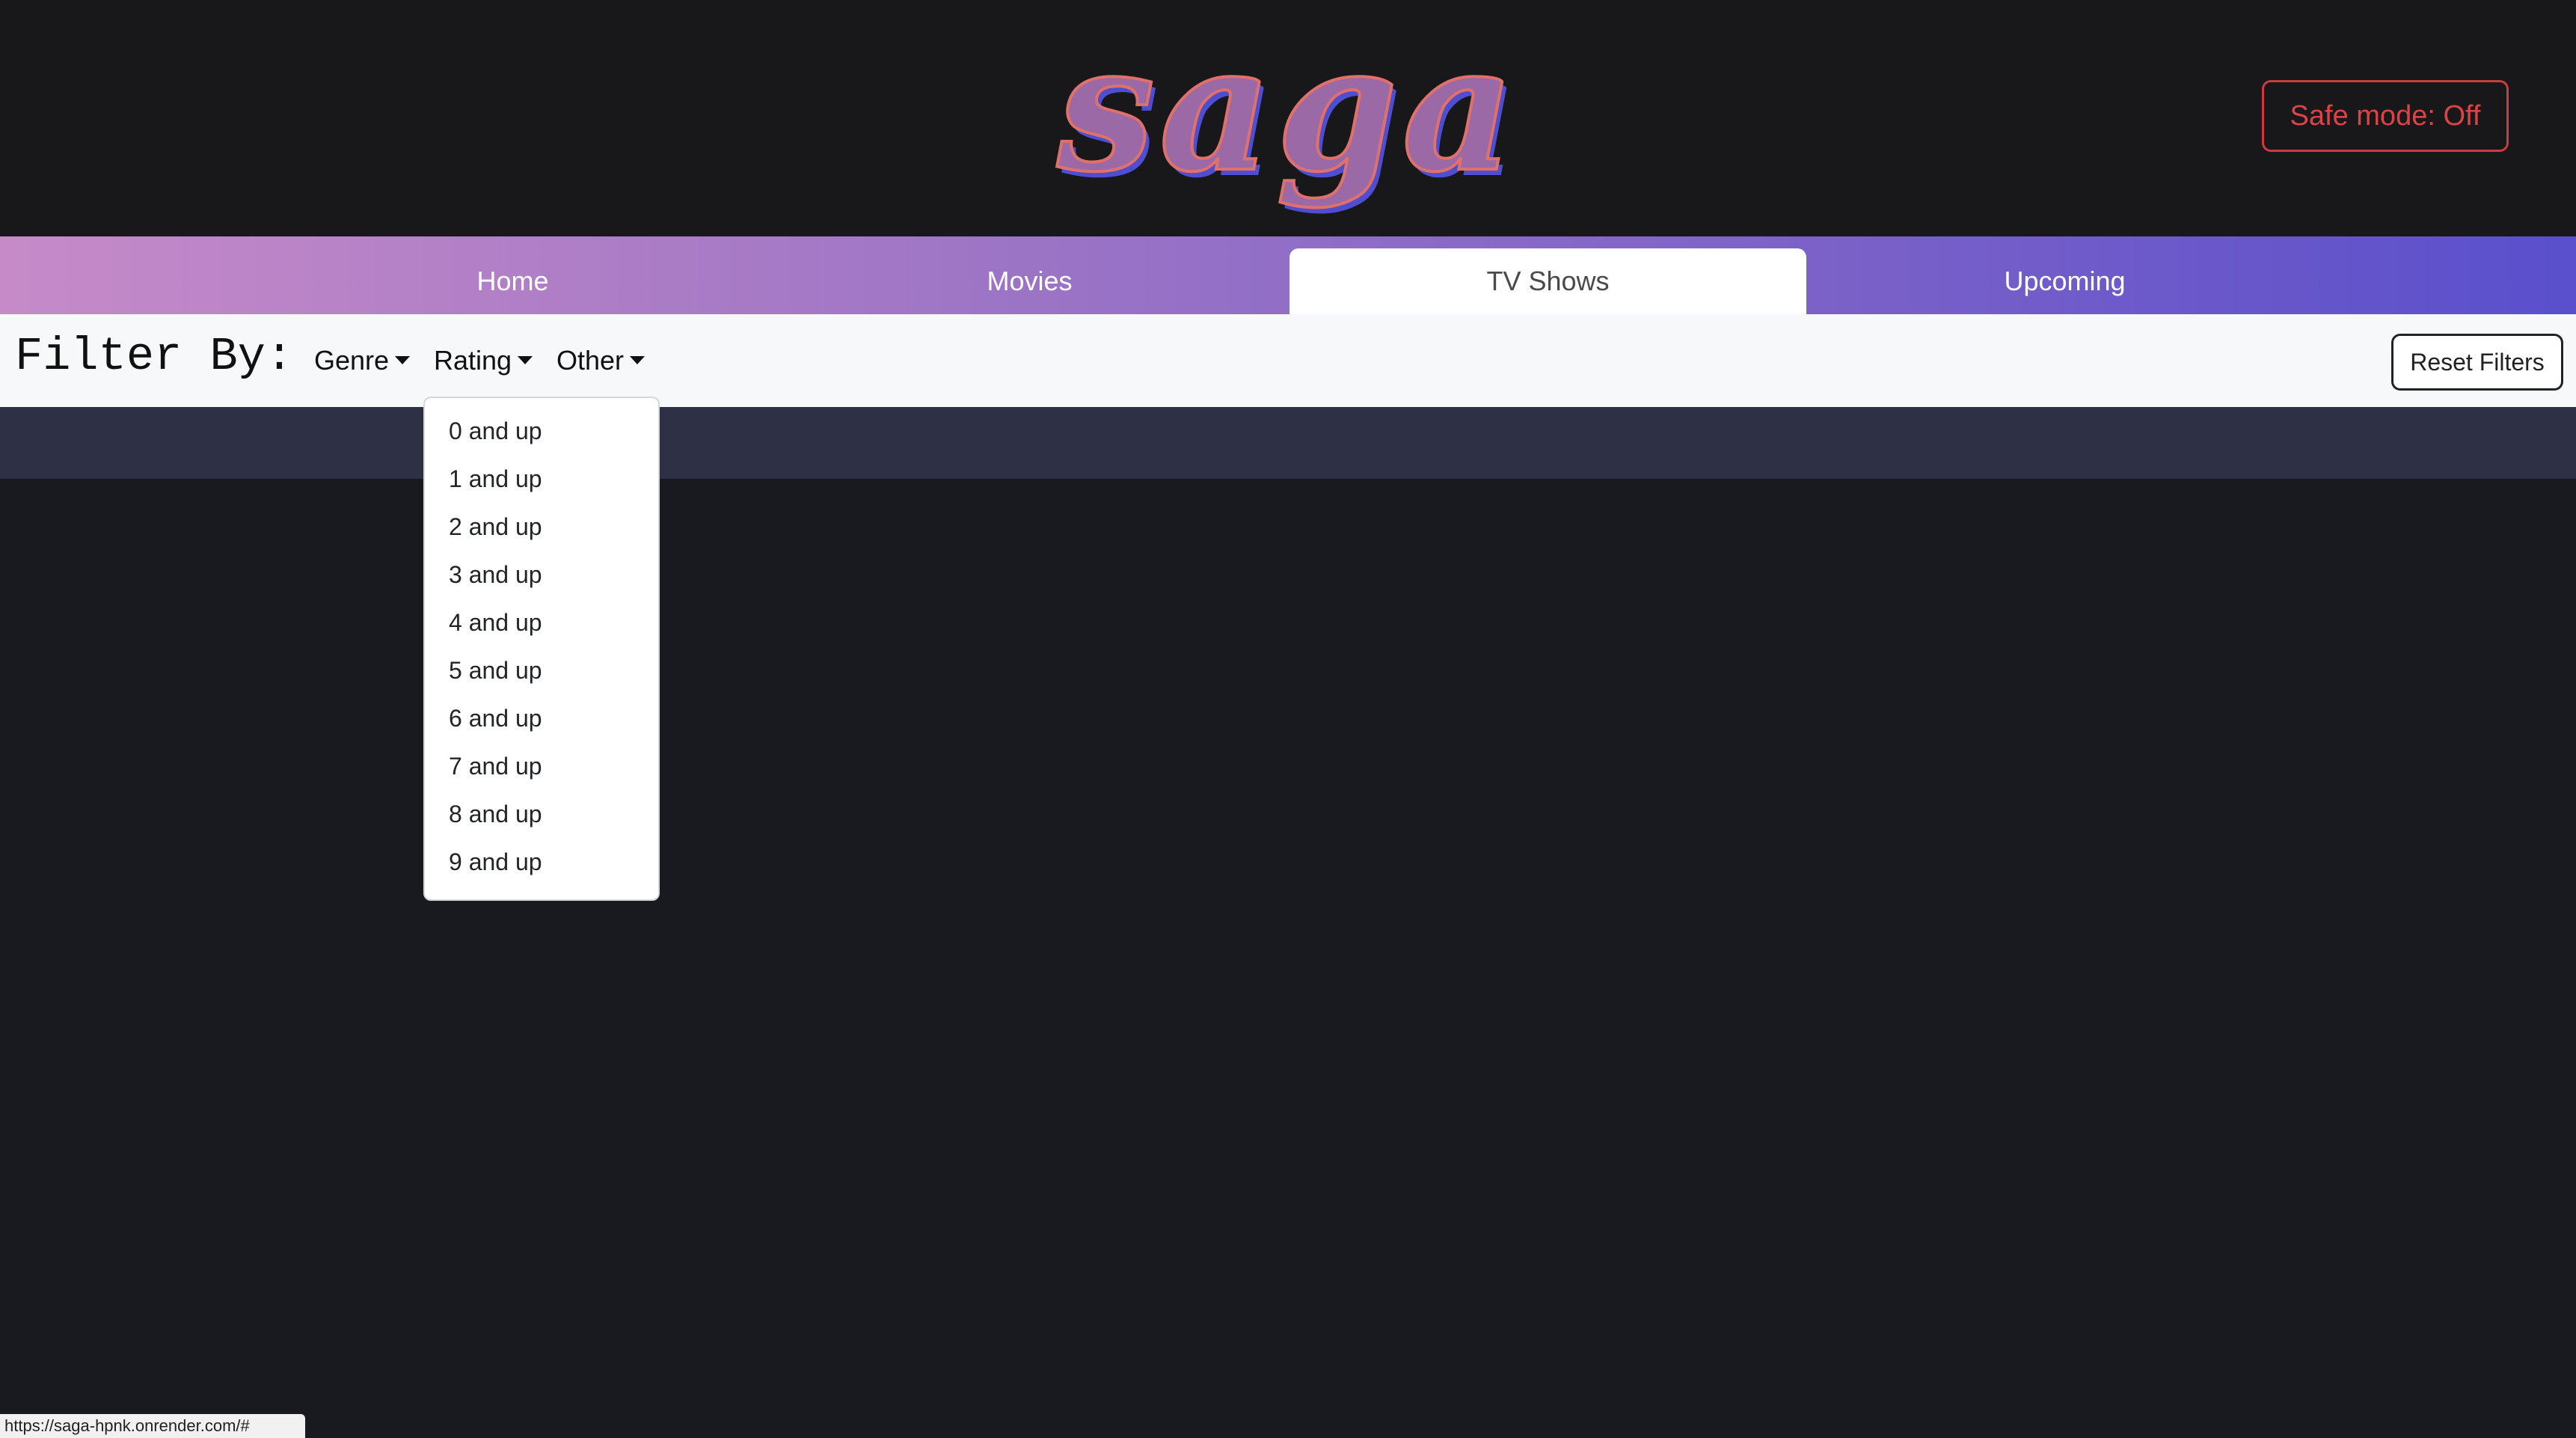 This screenshot has width=2576, height=1438. What do you see at coordinates (2477, 362) in the screenshot?
I see `reset-filters-button: Reset Filters` at bounding box center [2477, 362].